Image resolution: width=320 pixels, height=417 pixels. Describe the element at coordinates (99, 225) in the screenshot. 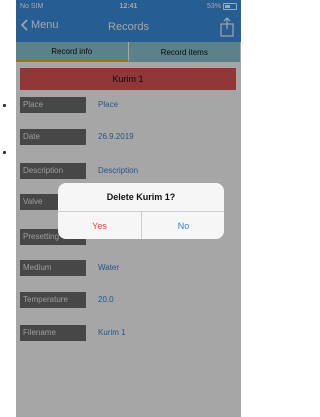

I see `yes-button: Yes` at that location.